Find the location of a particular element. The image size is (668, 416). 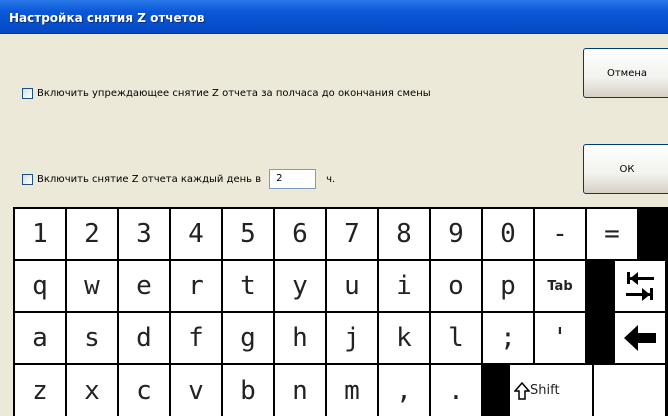

key-row3-8: l is located at coordinates (456, 338).